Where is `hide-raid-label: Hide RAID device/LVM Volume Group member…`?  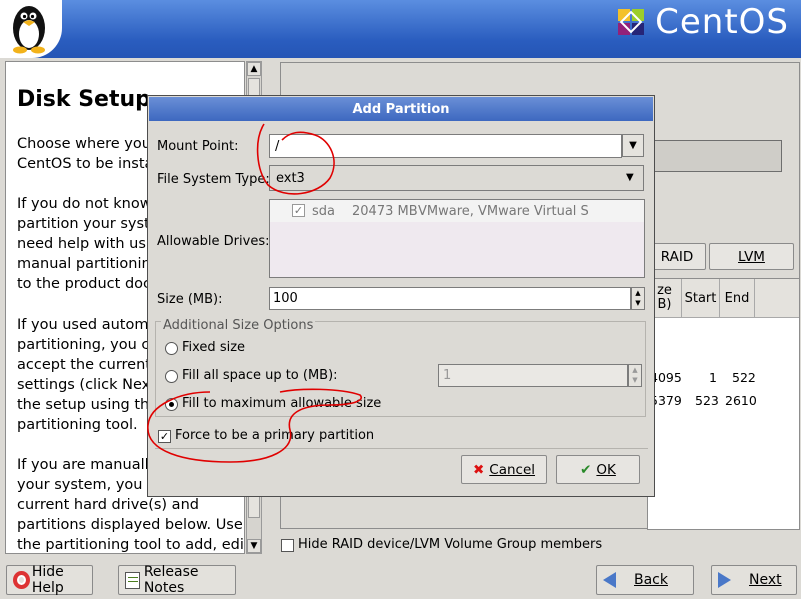
hide-raid-label: Hide RAID device/LVM Volume Group member… is located at coordinates (450, 544).